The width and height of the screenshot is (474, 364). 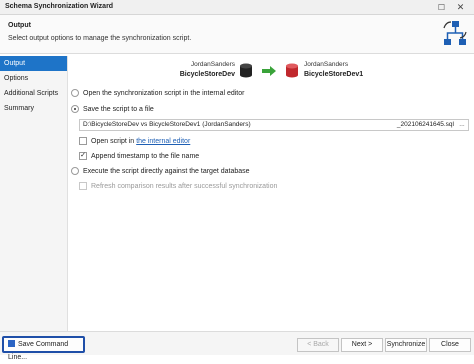 I want to click on sidebar-item-options: Options, so click(x=33, y=78).